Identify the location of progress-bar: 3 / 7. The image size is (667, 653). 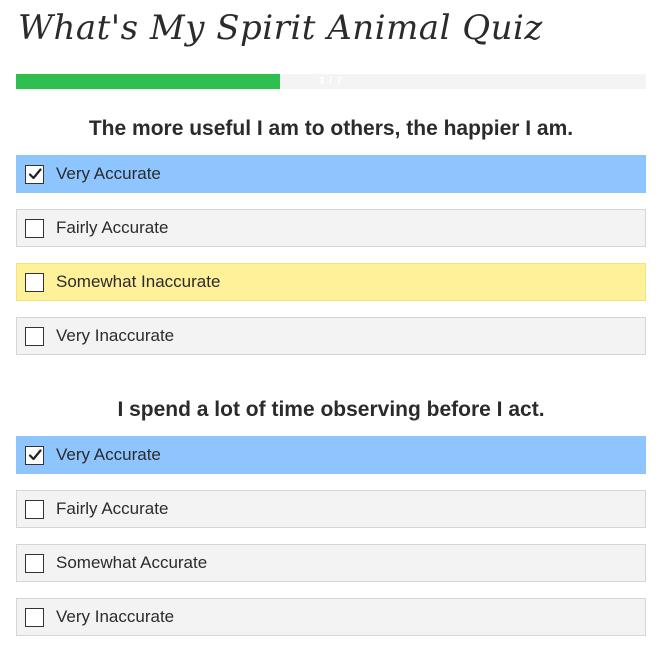
(331, 81).